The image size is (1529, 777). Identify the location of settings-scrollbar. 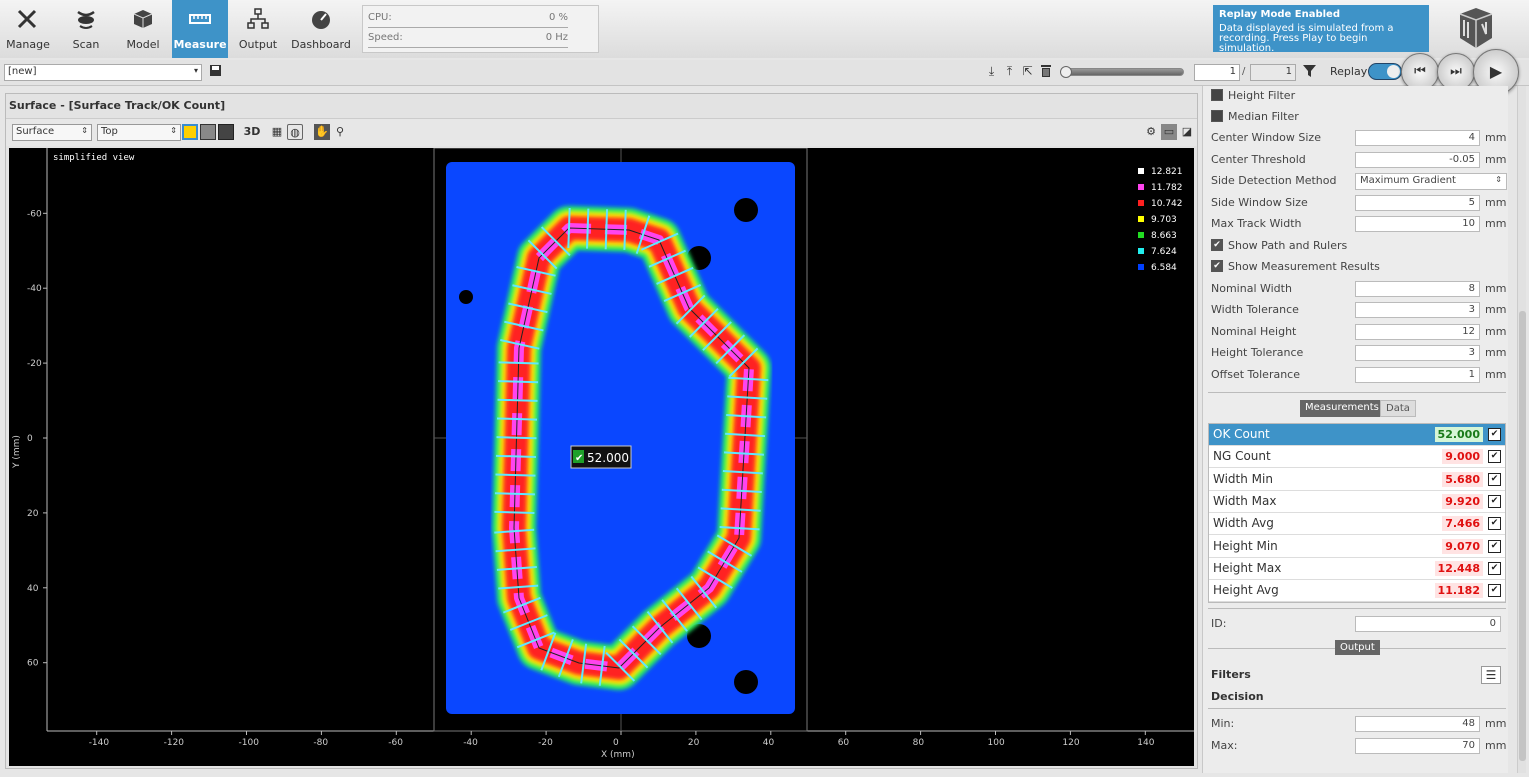
(1521, 429).